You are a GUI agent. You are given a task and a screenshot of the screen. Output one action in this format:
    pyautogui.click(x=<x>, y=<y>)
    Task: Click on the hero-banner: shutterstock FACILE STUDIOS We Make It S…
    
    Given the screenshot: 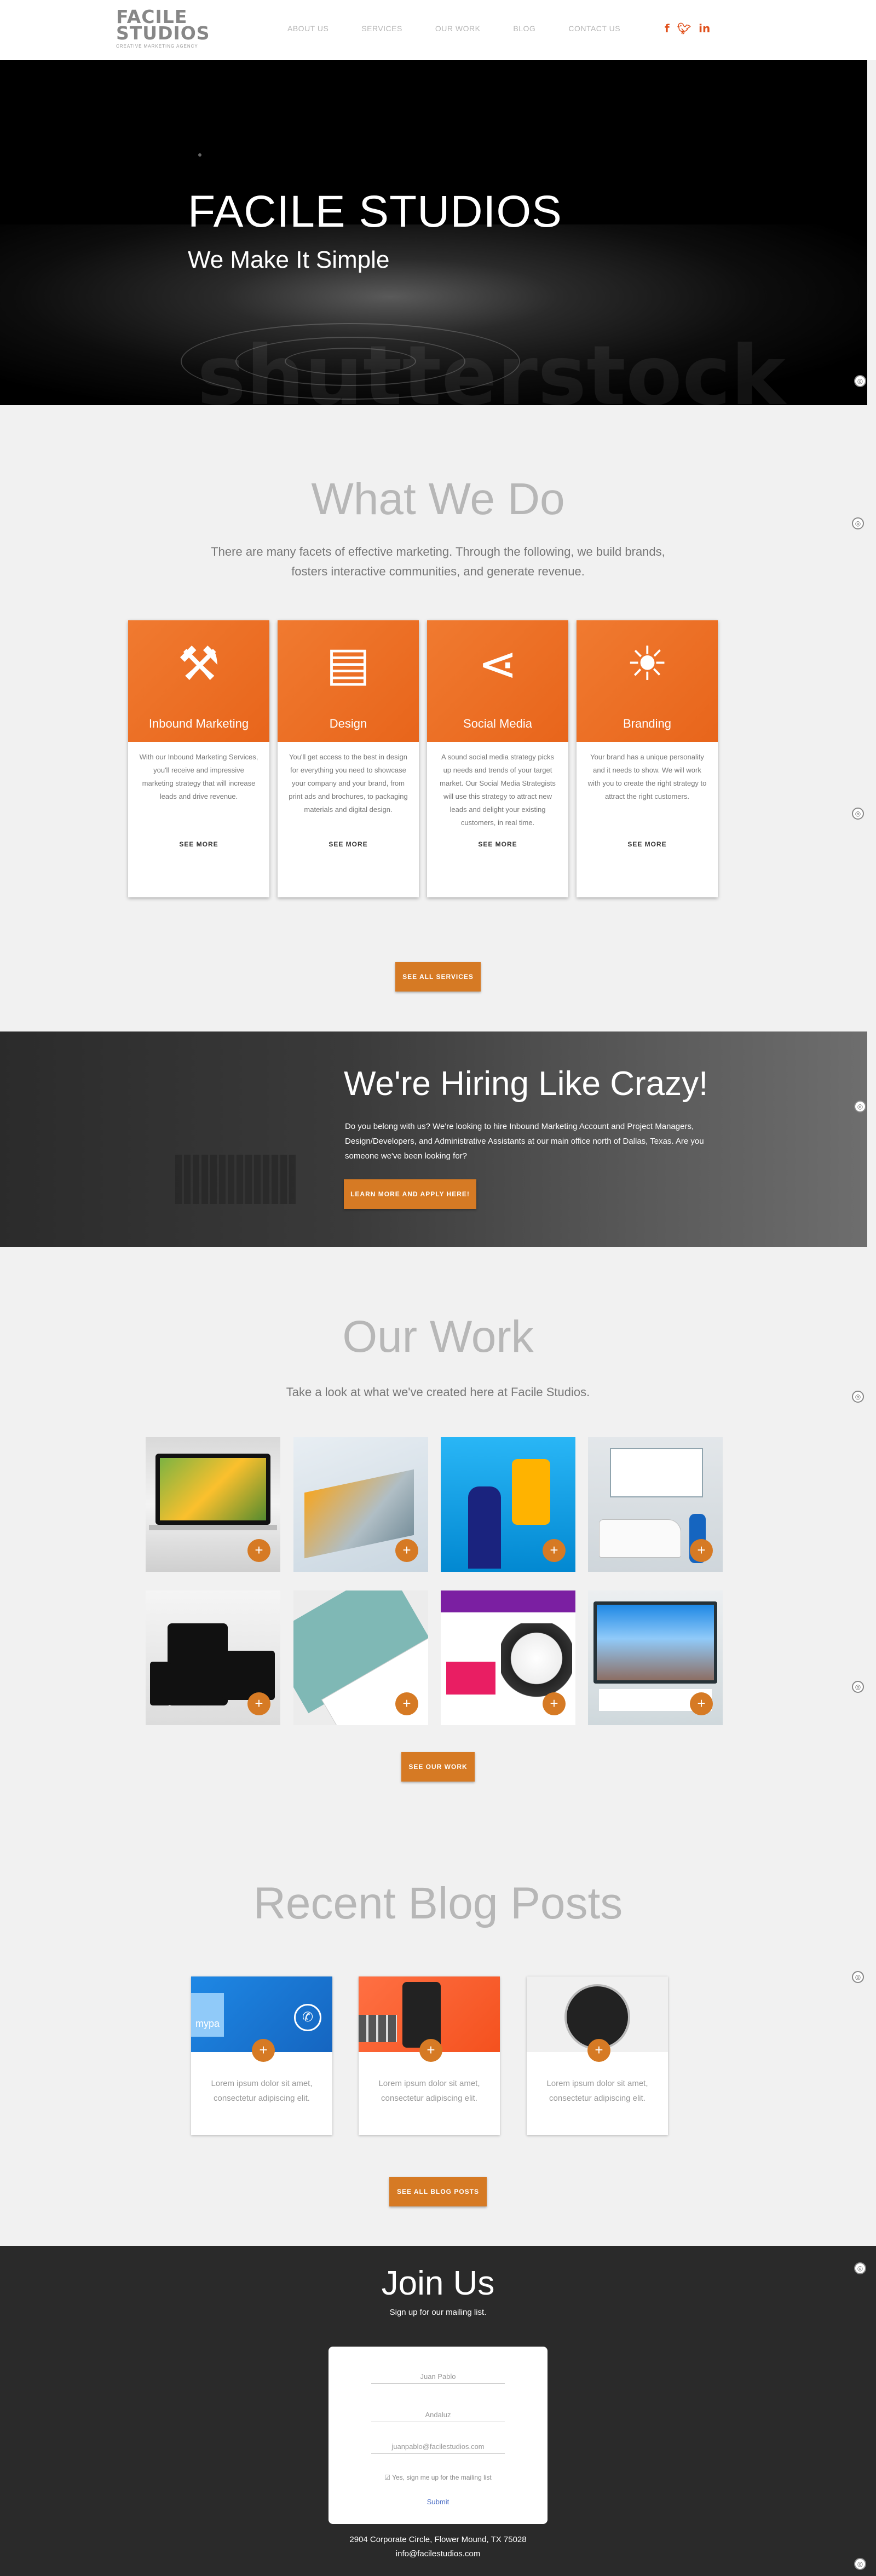 What is the action you would take?
    pyautogui.click(x=433, y=232)
    